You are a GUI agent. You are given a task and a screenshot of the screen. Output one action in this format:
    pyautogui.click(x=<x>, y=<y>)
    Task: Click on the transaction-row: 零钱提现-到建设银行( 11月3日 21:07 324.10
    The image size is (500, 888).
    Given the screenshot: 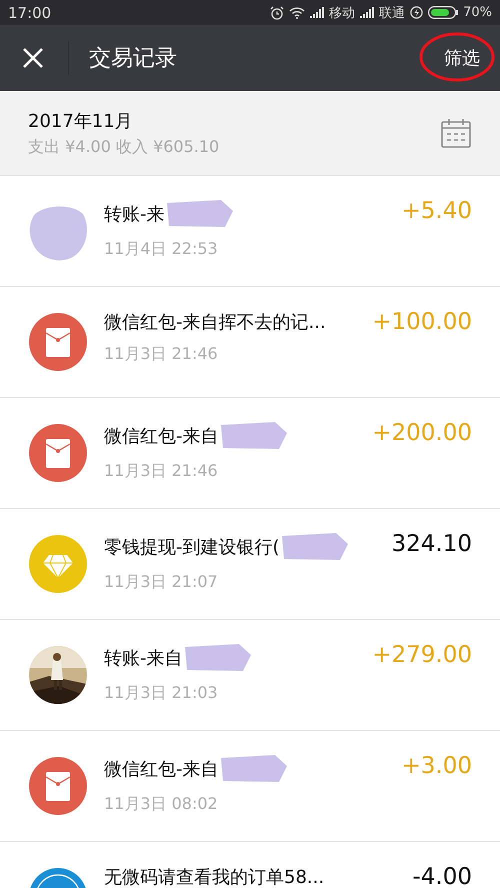 What is the action you would take?
    pyautogui.click(x=250, y=564)
    